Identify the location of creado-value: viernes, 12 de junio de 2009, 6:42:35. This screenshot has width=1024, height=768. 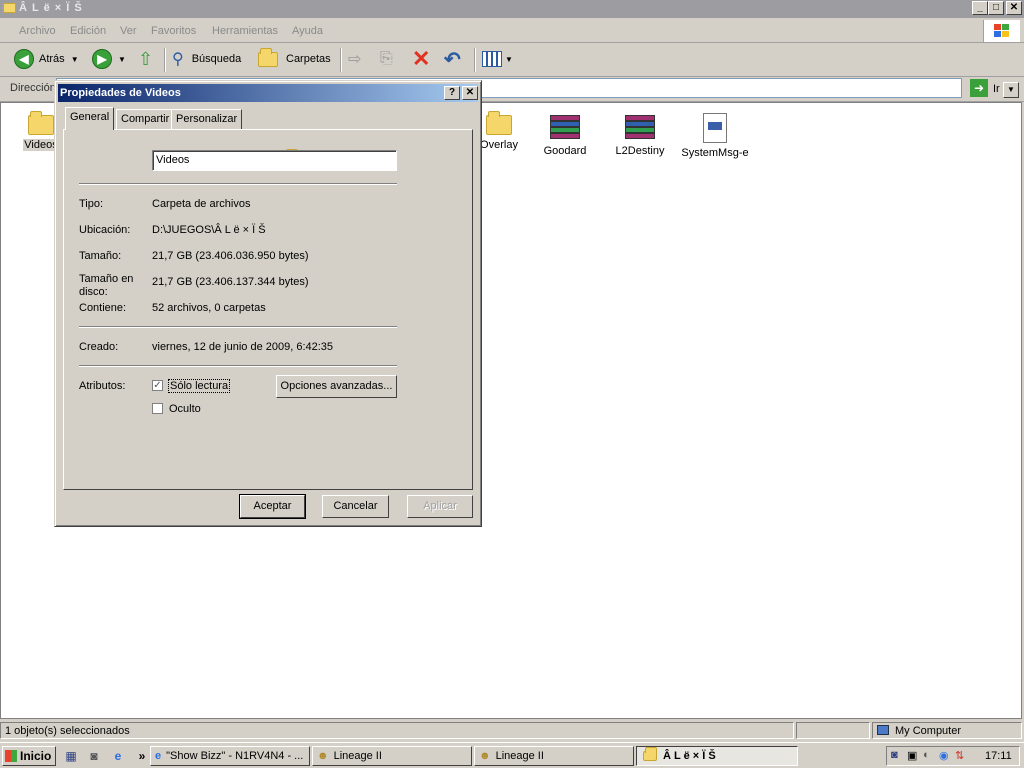
(243, 347).